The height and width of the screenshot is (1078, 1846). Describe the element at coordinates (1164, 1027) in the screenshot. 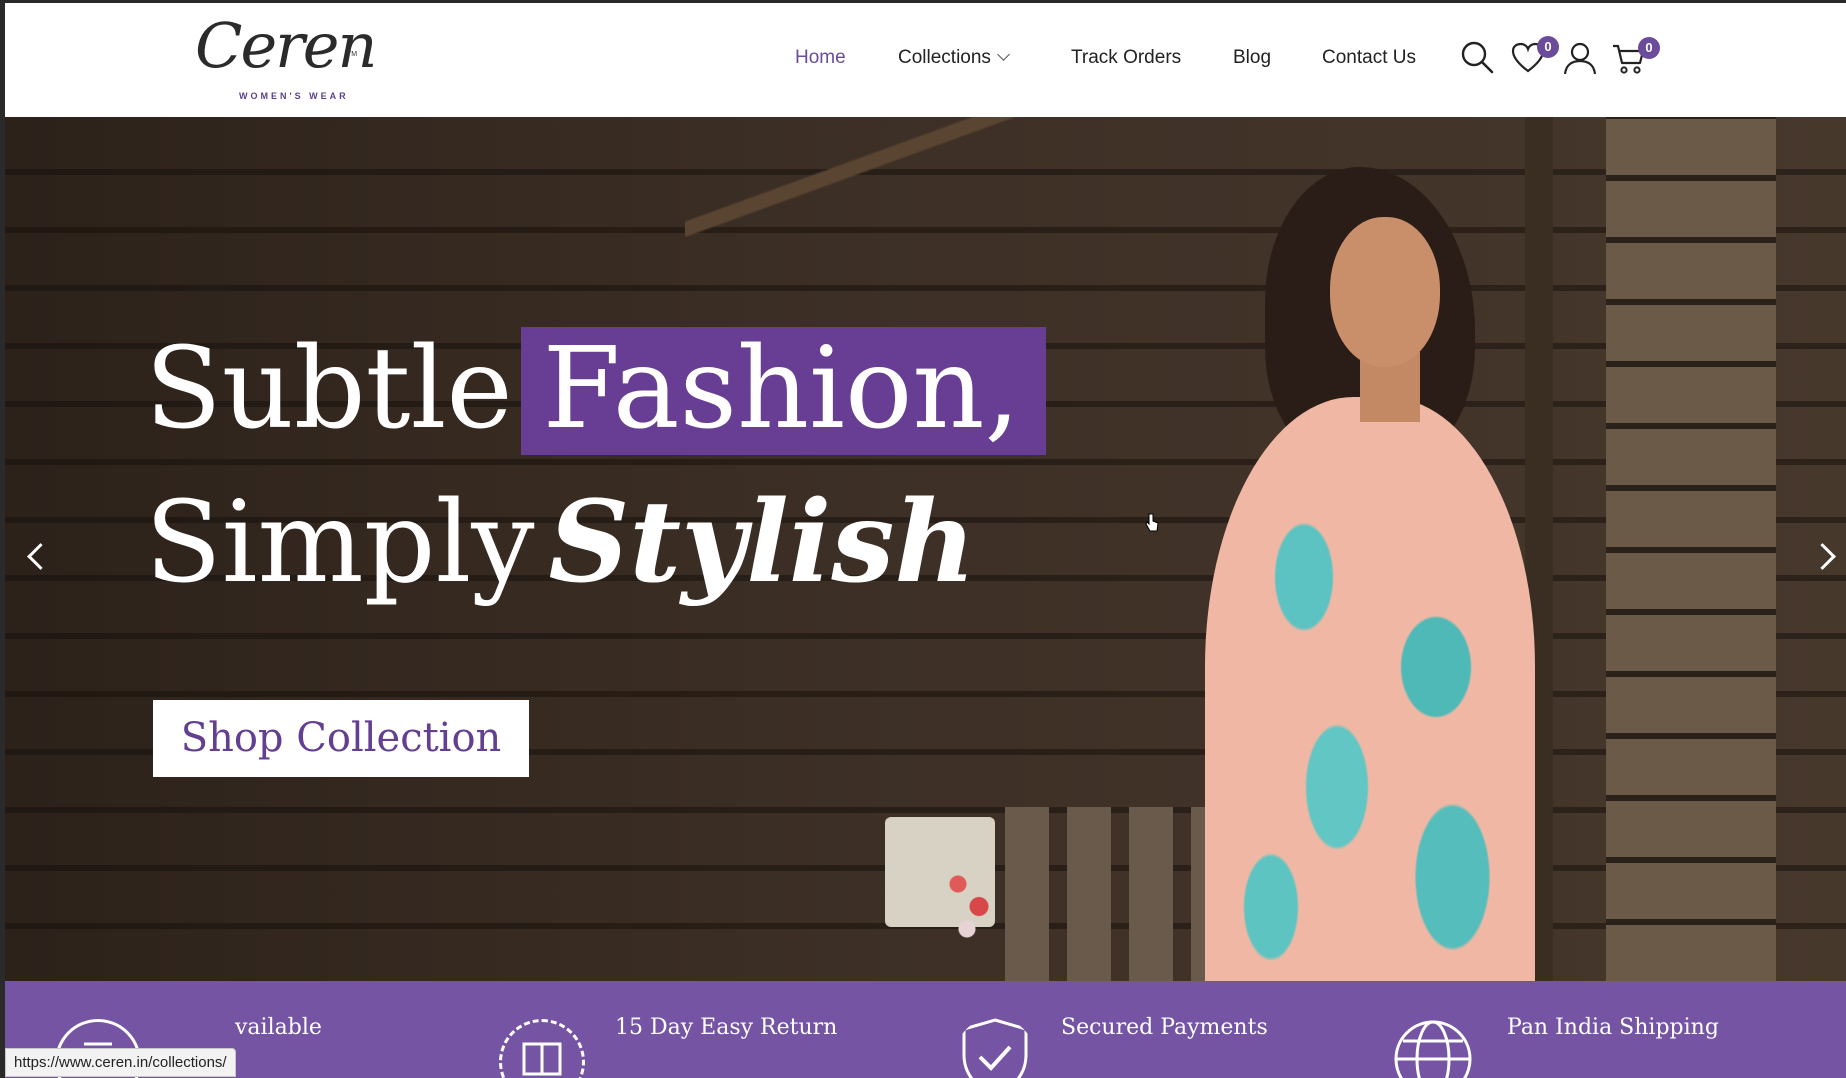

I see `feature-label: Secured Payments` at that location.